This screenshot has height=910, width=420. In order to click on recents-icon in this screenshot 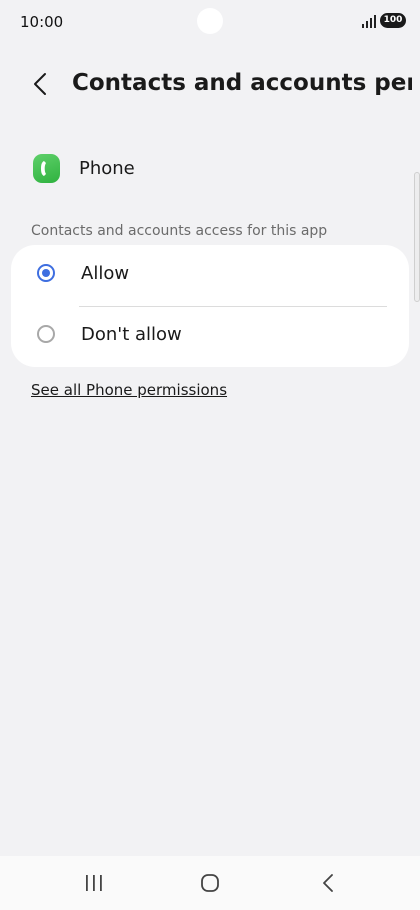, I will do `click(94, 883)`.